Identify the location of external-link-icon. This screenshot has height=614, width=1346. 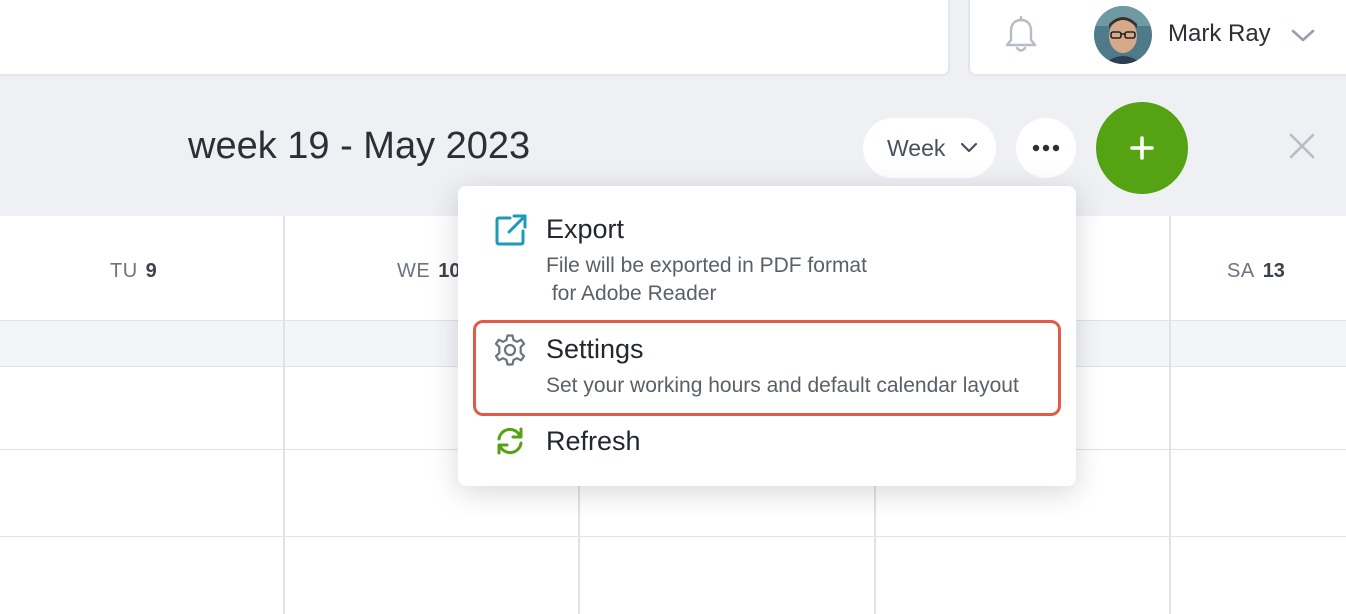
(511, 230).